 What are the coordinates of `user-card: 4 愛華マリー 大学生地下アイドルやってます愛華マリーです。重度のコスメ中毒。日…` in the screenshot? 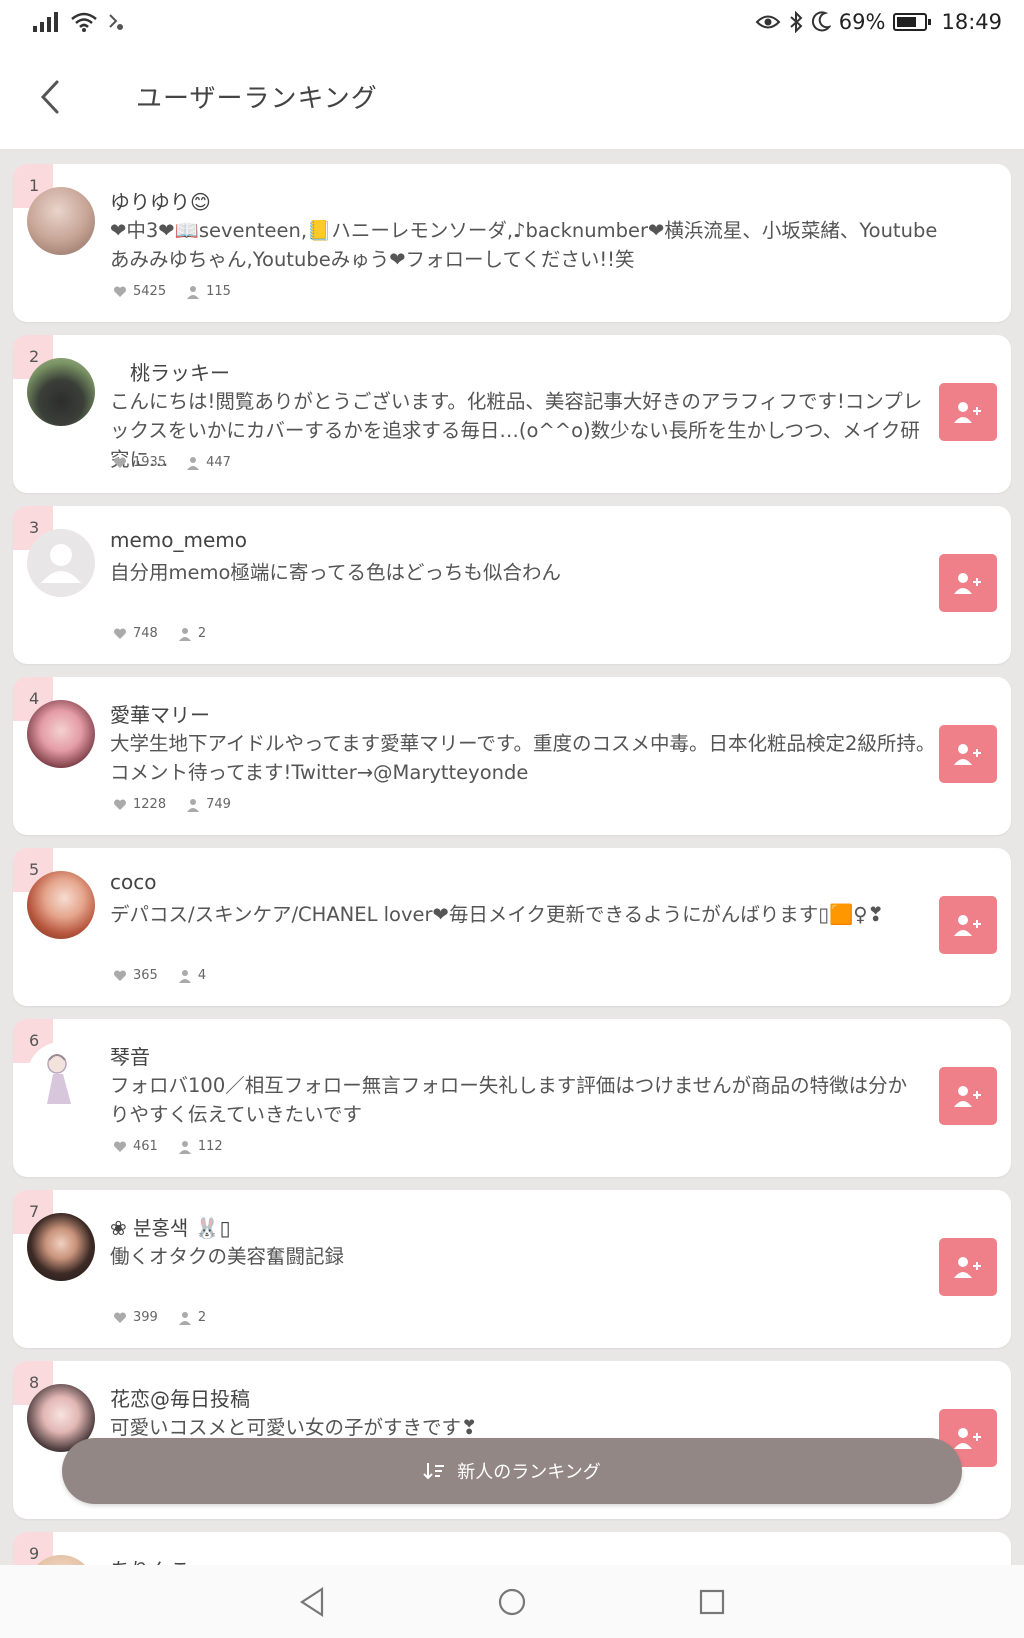 It's located at (512, 756).